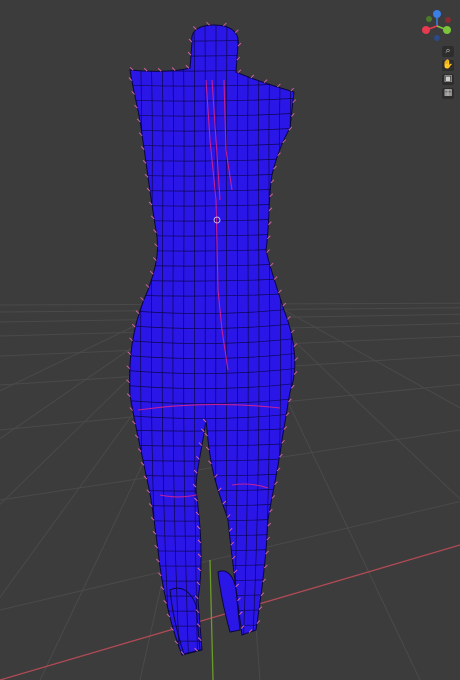 This screenshot has height=680, width=460. What do you see at coordinates (447, 30) in the screenshot?
I see `gizmo-y-handle` at bounding box center [447, 30].